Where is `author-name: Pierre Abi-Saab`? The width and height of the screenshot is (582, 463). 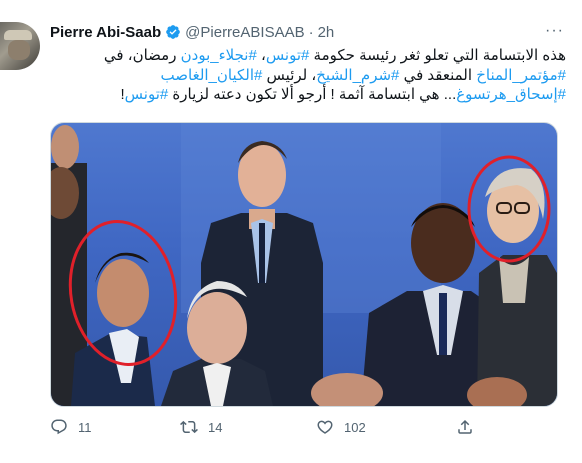 author-name: Pierre Abi-Saab is located at coordinates (105, 32).